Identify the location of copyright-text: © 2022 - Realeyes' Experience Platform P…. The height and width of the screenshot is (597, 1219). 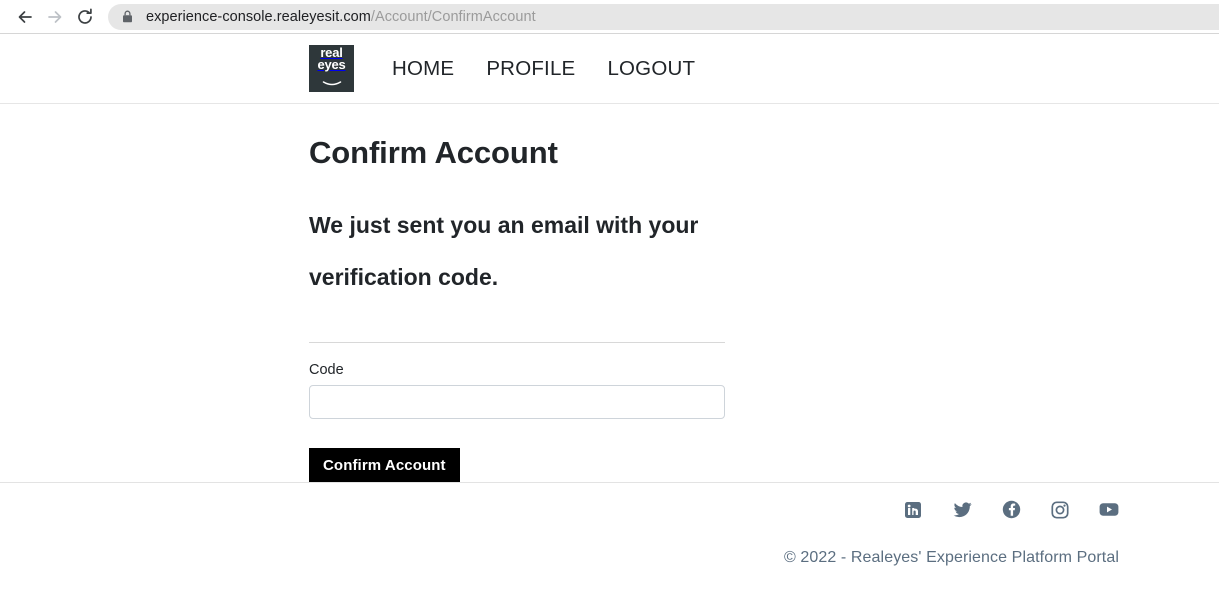
(951, 557).